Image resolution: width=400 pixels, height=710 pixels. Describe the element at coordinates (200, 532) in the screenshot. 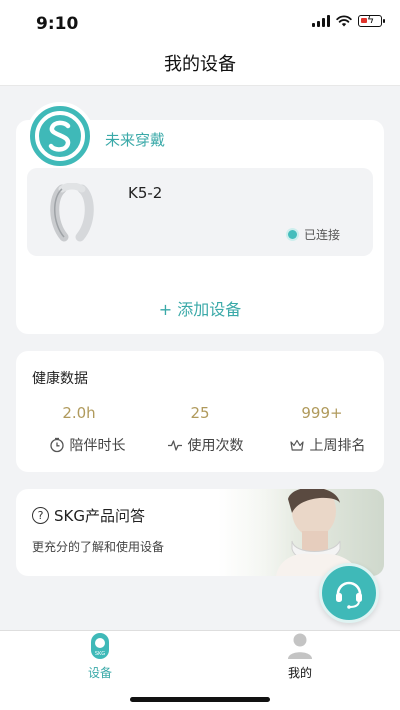

I see `product-qa-banner` at that location.